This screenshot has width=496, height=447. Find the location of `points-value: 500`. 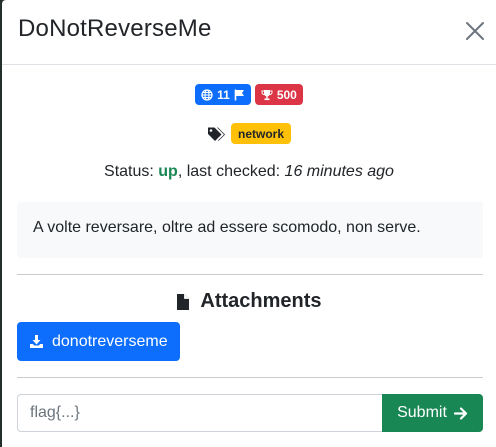

points-value: 500 is located at coordinates (286, 94).